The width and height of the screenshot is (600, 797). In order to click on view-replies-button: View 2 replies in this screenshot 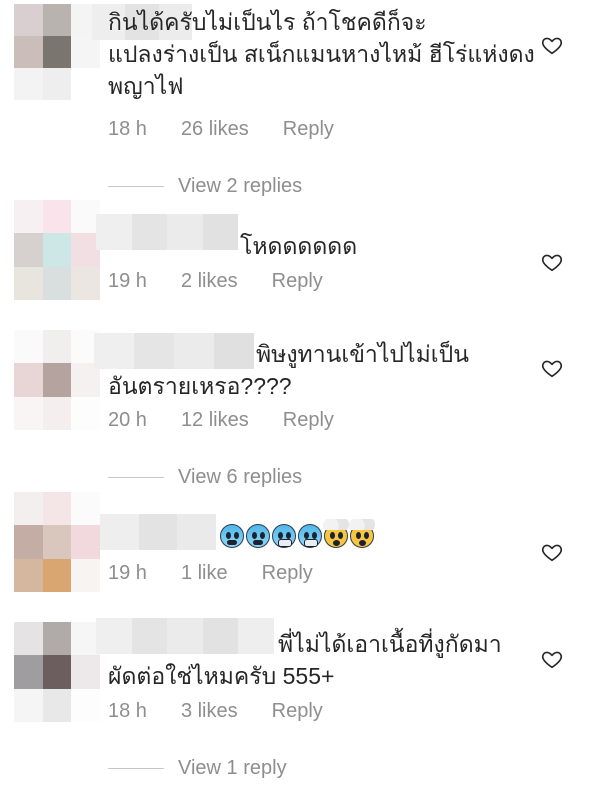, I will do `click(205, 186)`.